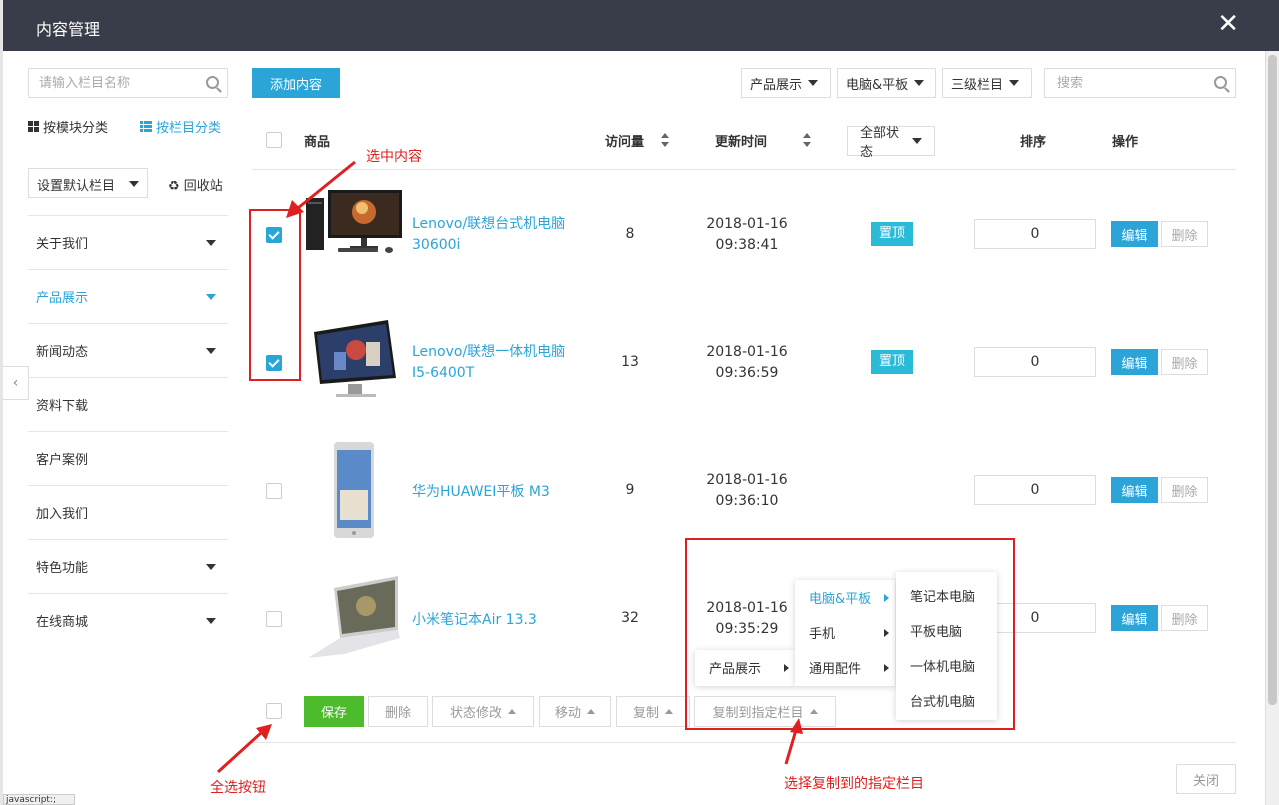  Describe the element at coordinates (741, 140) in the screenshot. I see `column-header-updated: 更新时间` at that location.